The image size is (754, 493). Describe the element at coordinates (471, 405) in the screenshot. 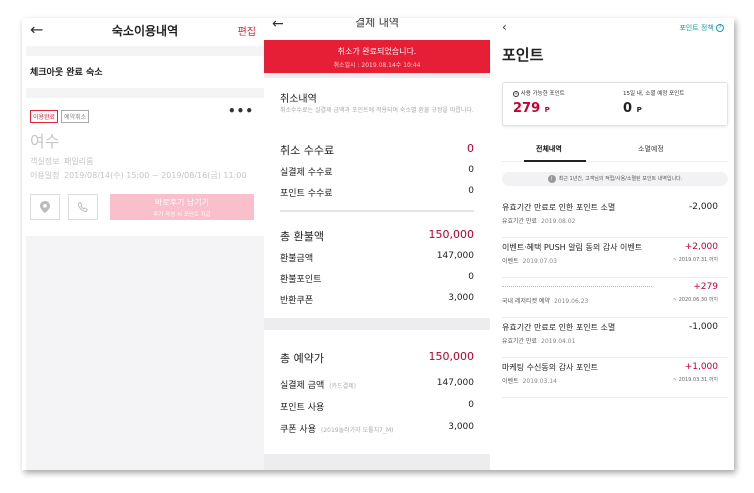

I see `point-use-value: 0` at that location.